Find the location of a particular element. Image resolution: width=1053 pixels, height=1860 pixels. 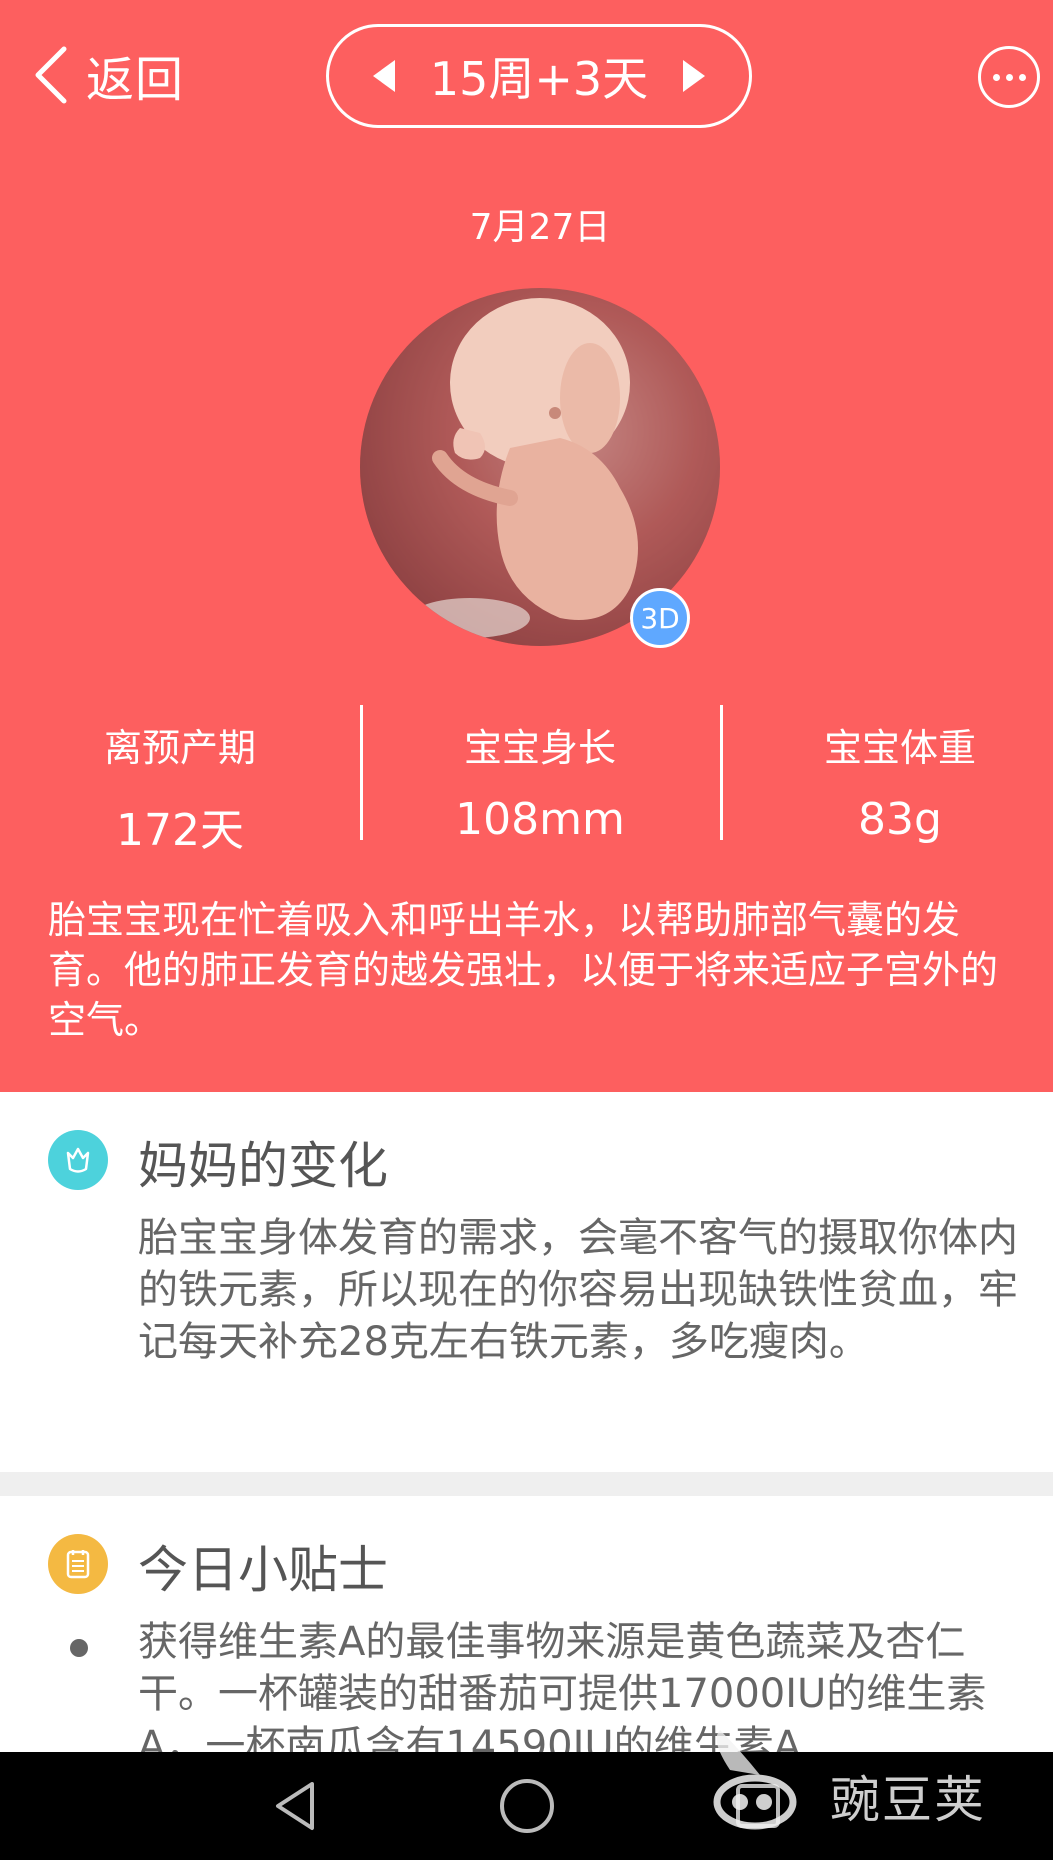

stat-value: 108mm is located at coordinates (540, 819).